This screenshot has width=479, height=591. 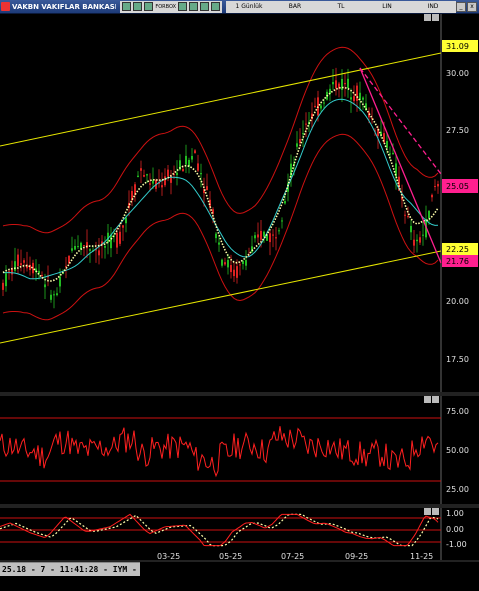 What do you see at coordinates (457, 249) in the screenshot?
I see `price-tick: 22.25` at bounding box center [457, 249].